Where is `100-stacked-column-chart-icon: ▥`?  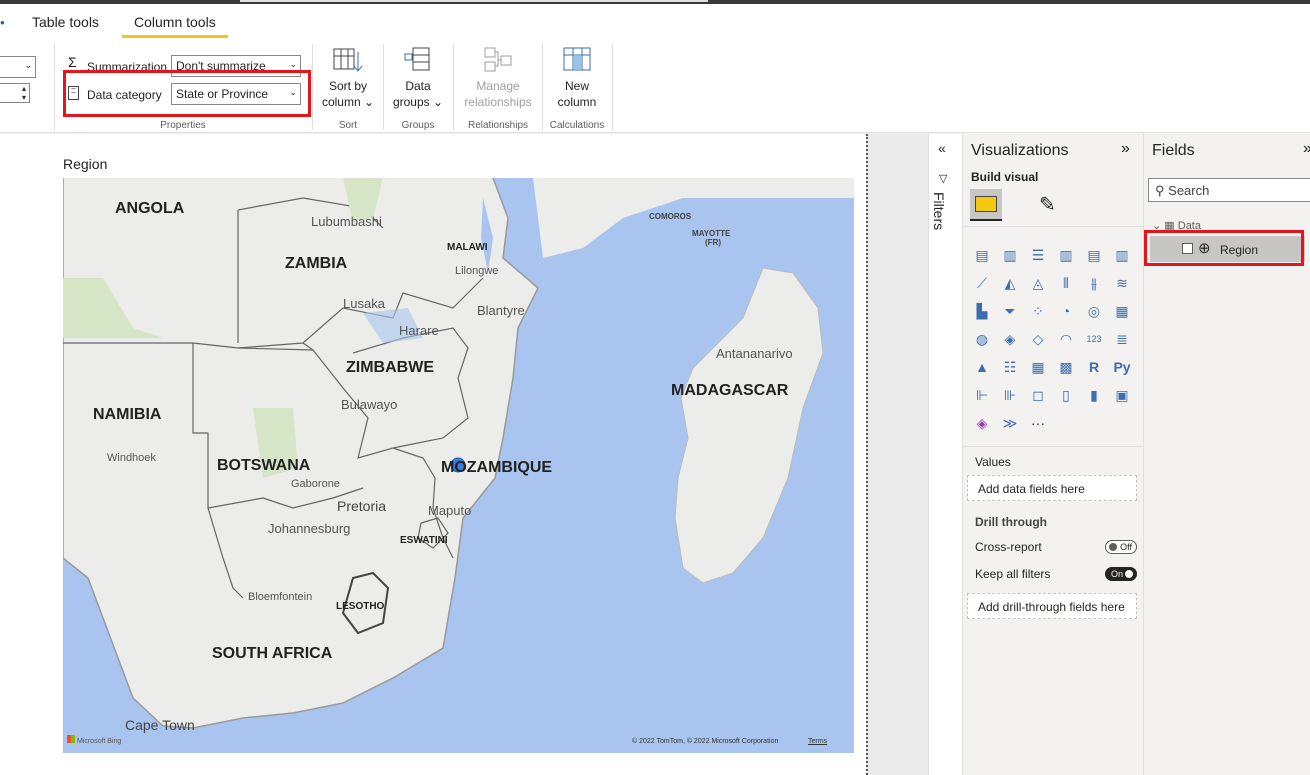 100-stacked-column-chart-icon: ▥ is located at coordinates (1122, 255).